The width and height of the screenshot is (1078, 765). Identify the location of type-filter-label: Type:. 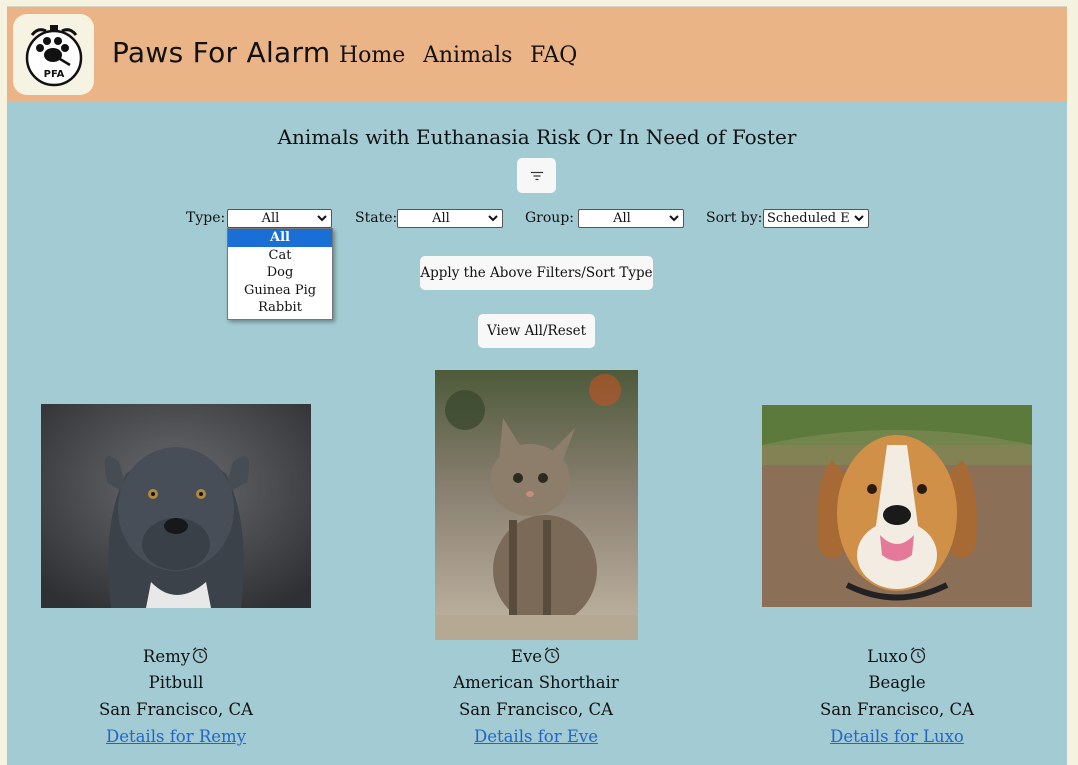
(206, 218).